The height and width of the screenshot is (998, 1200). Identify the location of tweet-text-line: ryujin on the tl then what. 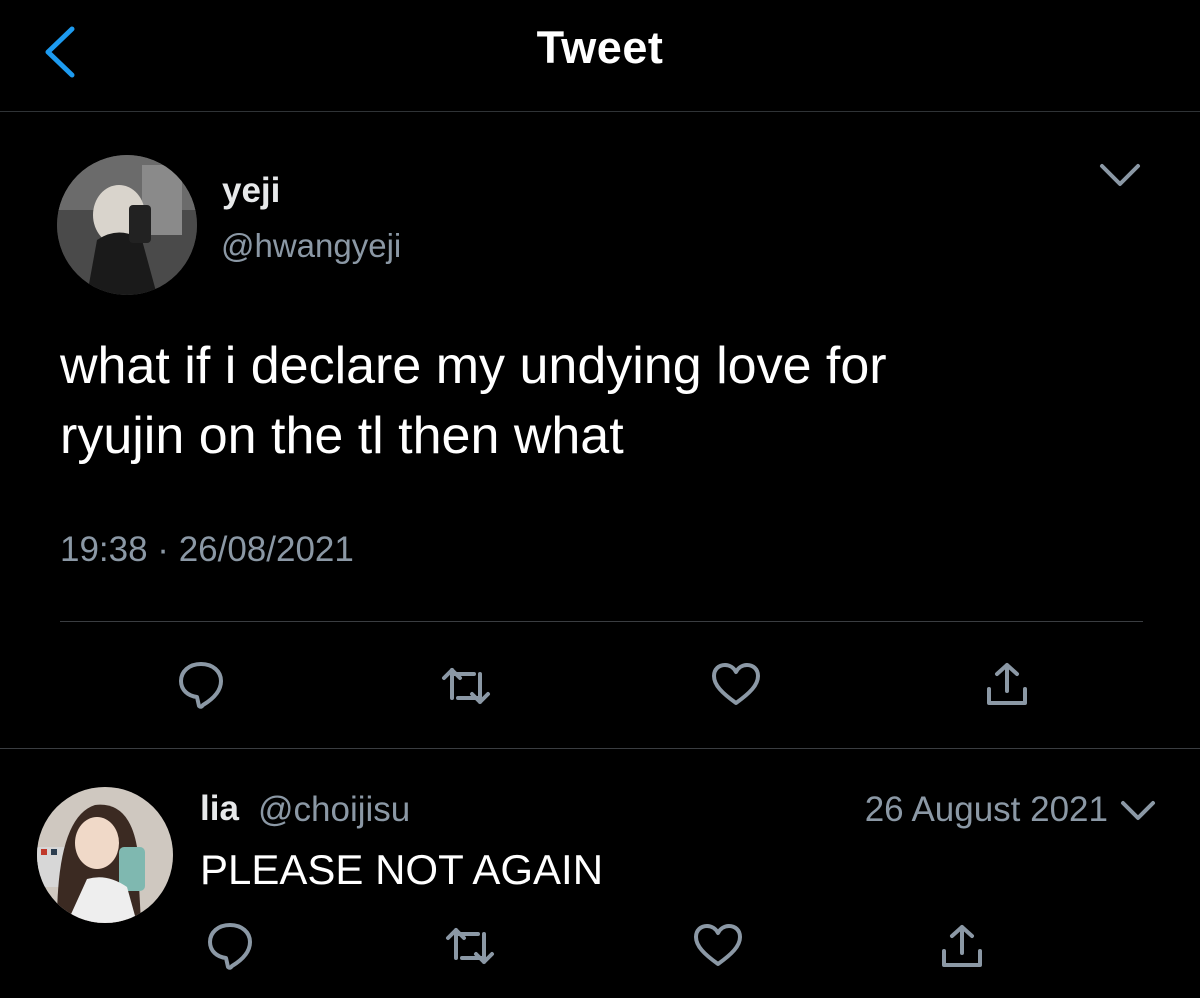
(342, 436).